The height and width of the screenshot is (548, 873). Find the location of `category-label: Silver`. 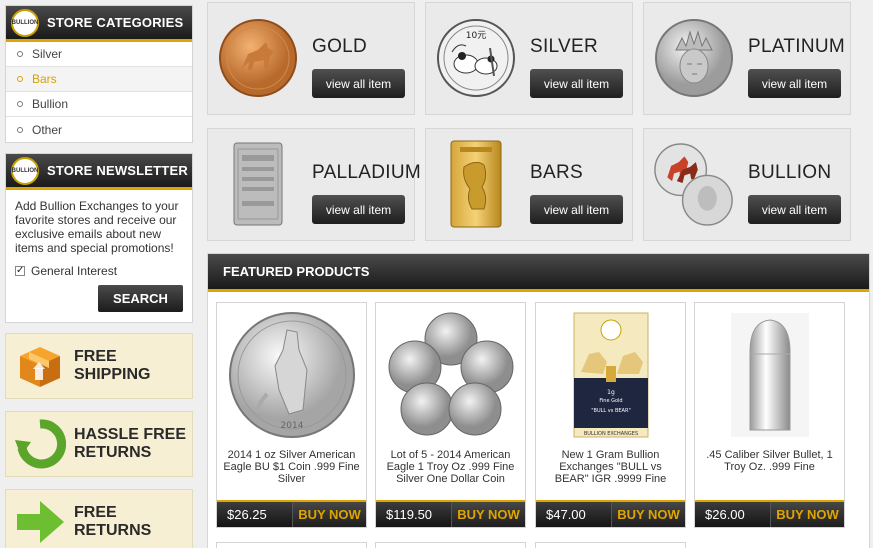

category-label: Silver is located at coordinates (47, 54).